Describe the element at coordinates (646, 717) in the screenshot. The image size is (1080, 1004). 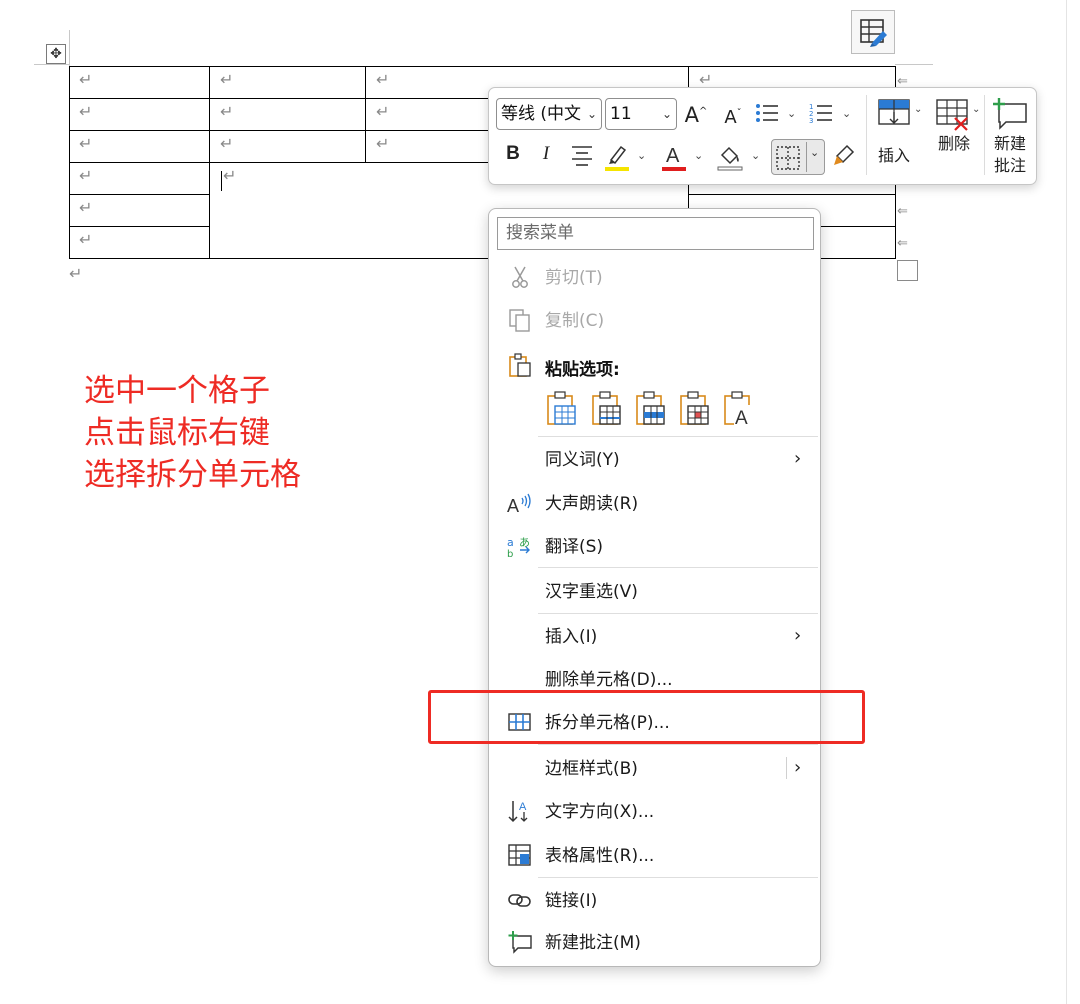
I see `split-cells-highlight` at that location.